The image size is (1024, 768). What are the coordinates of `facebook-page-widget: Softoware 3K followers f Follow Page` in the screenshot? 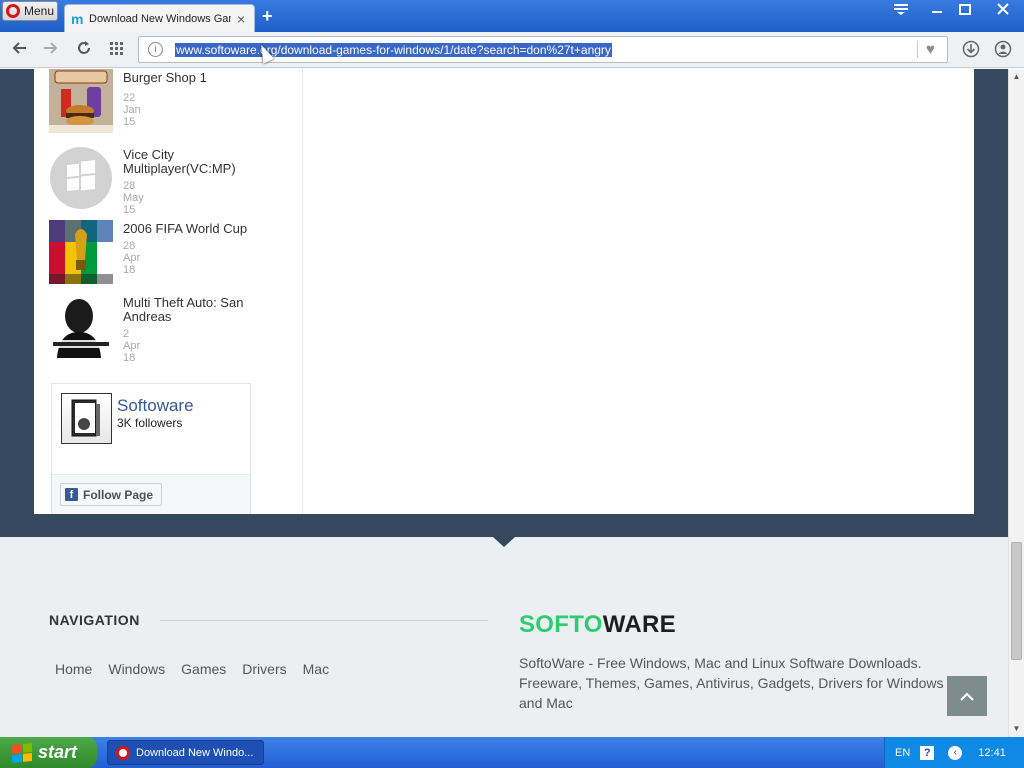 It's located at (151, 448).